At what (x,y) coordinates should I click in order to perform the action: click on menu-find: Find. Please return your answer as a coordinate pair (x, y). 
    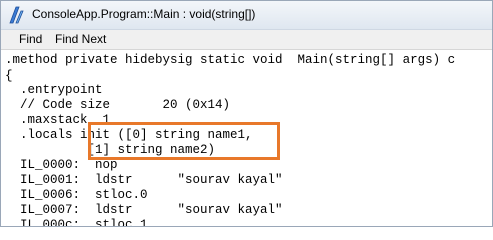
    Looking at the image, I should click on (30, 39).